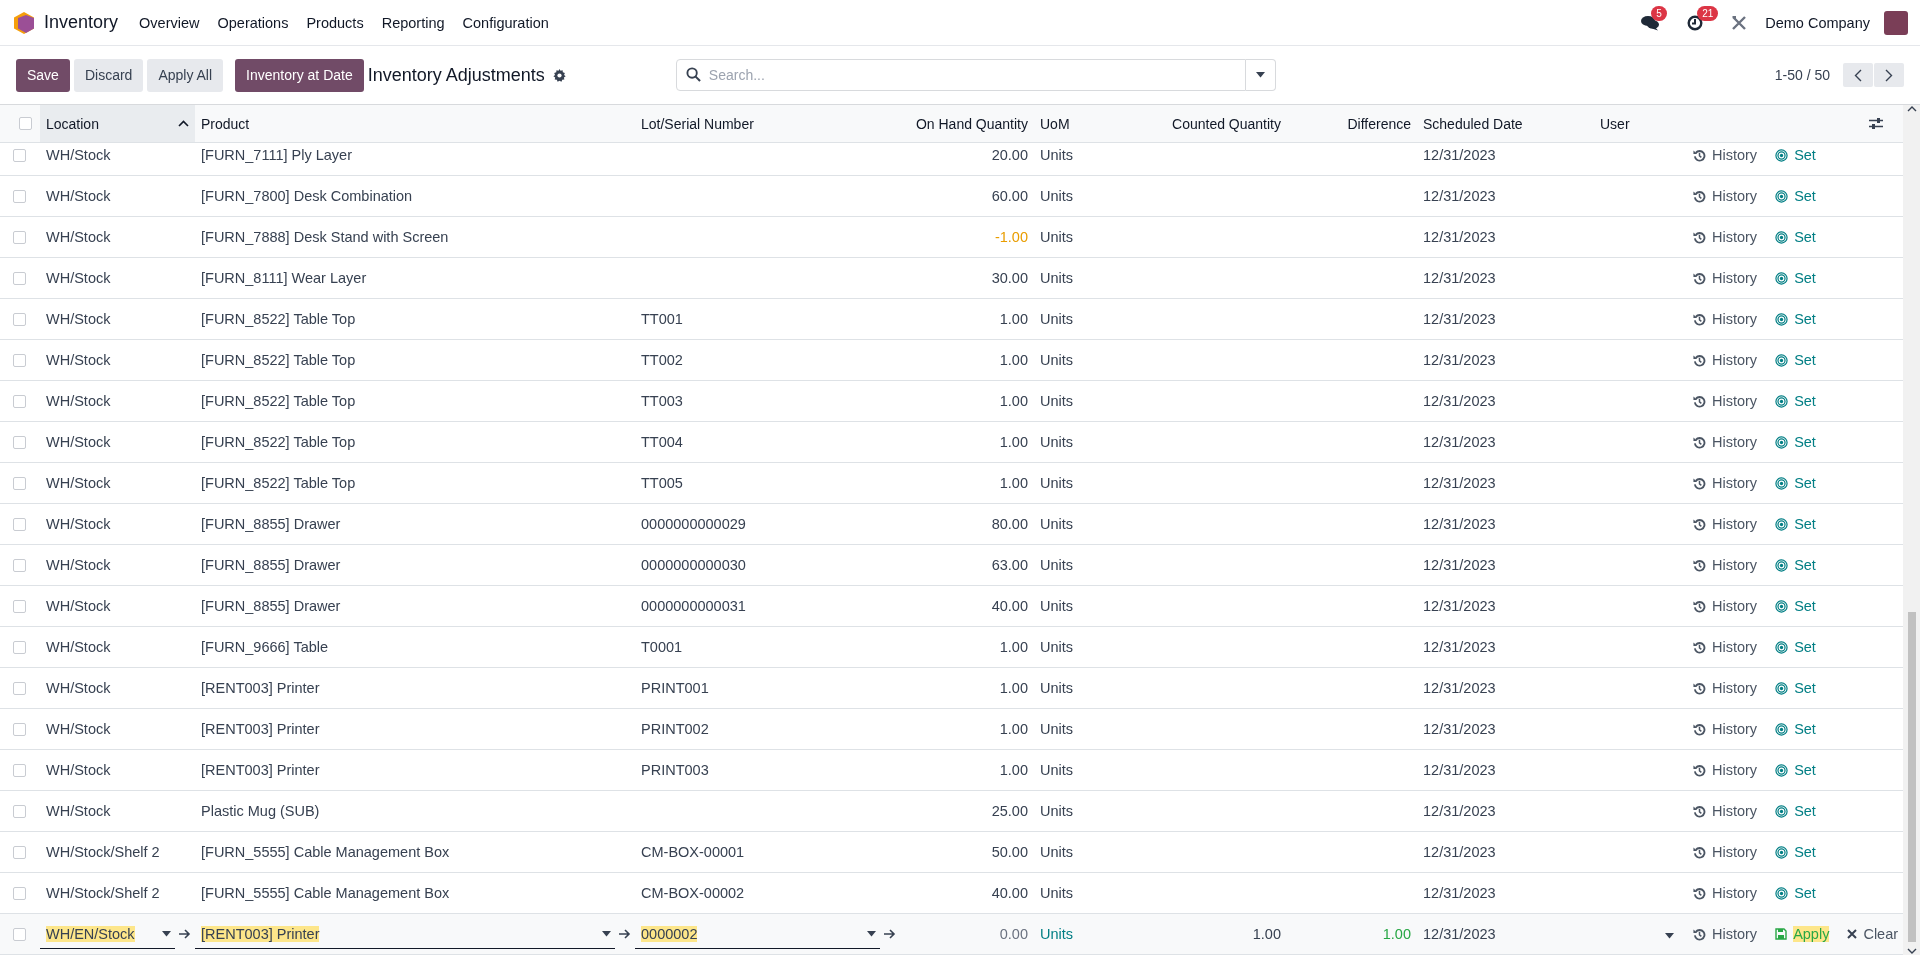  Describe the element at coordinates (117, 123) in the screenshot. I see `column-header: Location` at that location.